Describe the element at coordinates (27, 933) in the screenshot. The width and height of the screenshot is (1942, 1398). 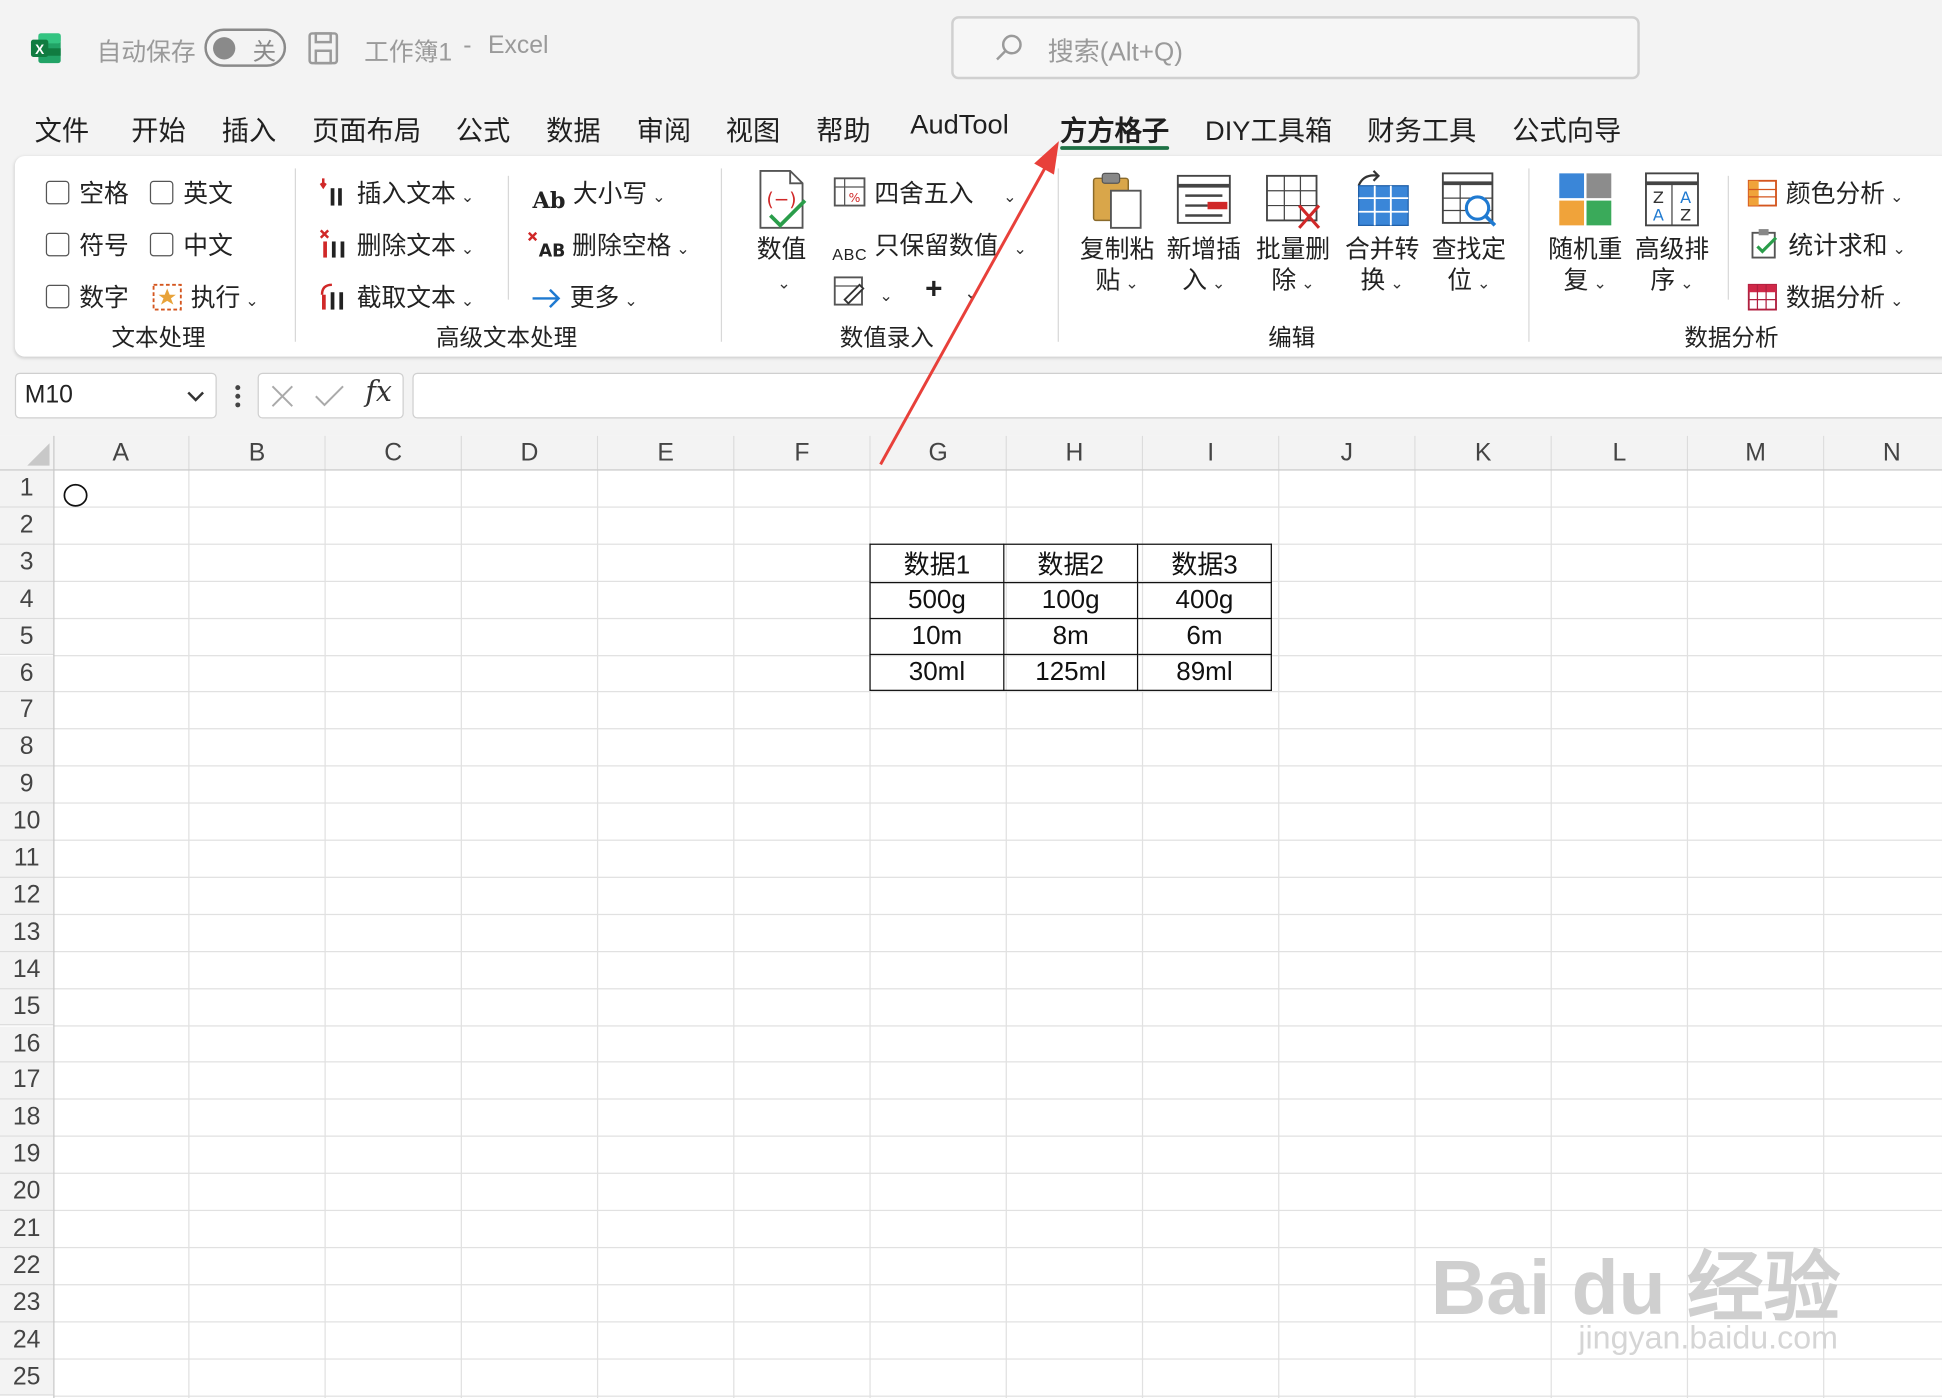
I see `row-header-13: 13` at that location.